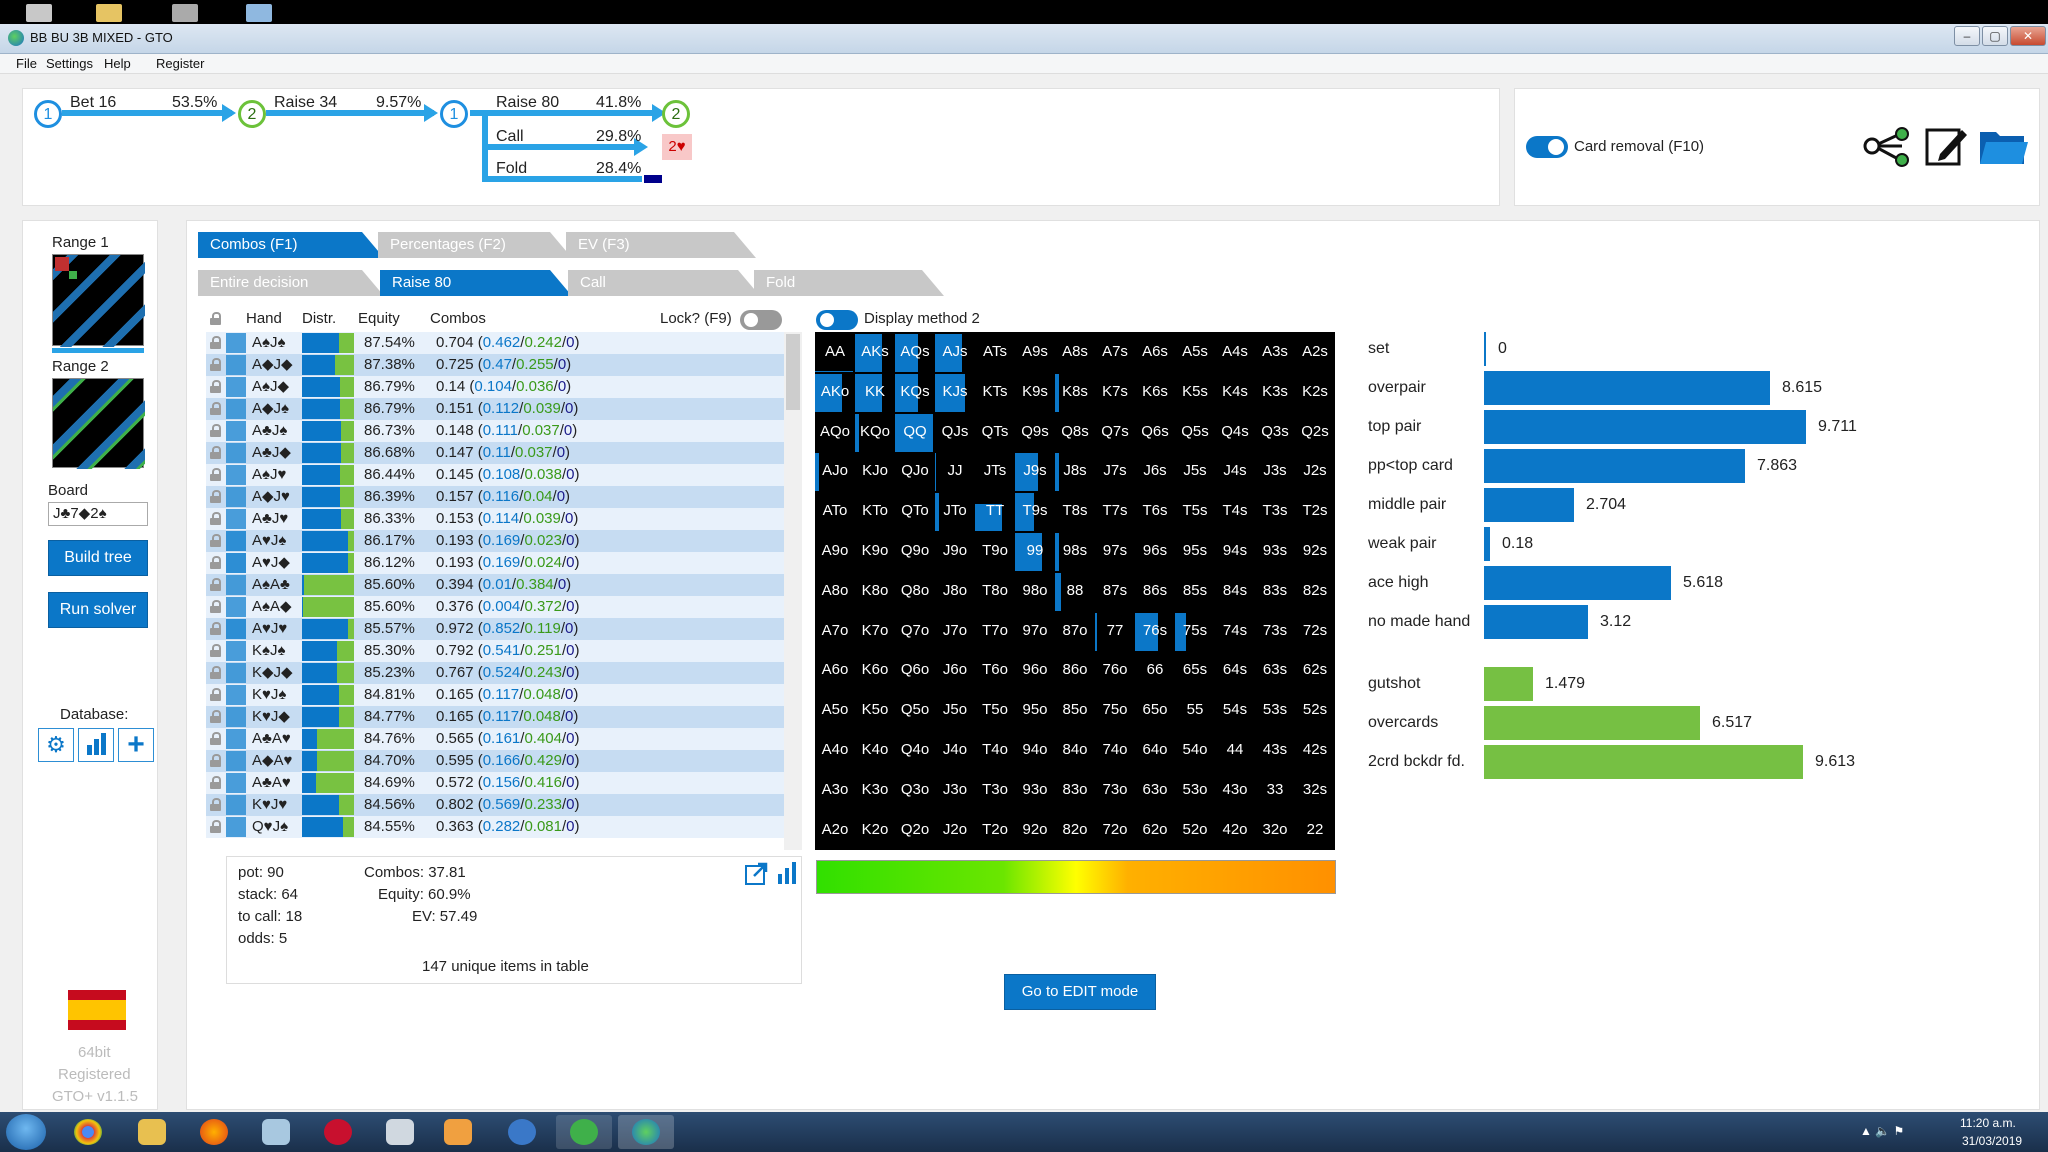 This screenshot has width=2048, height=1152. I want to click on table-row: A♥J♥ 85.57% 0.972 (0.852/0.119/0), so click(495, 629).